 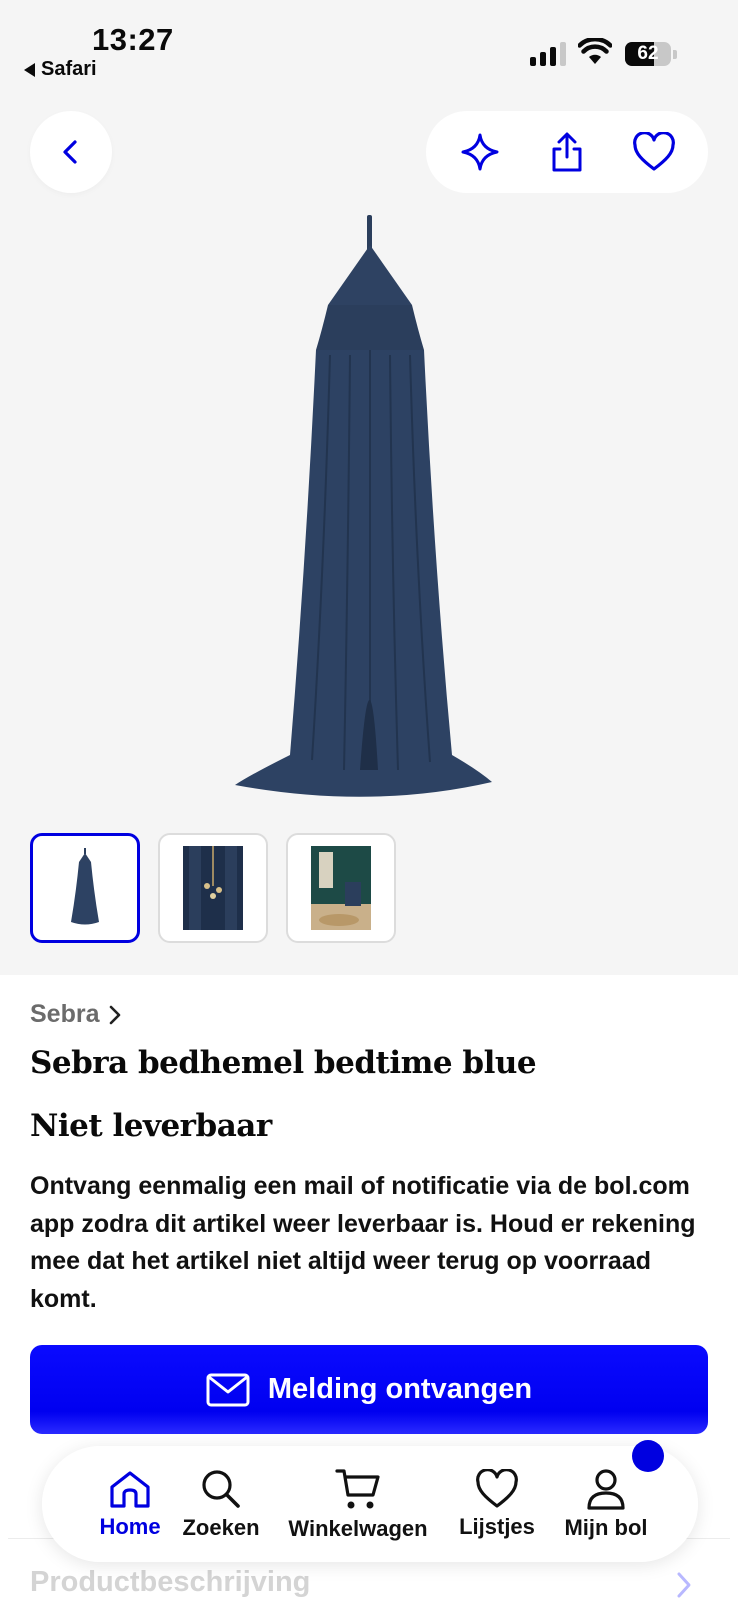 I want to click on back-triangle-icon, so click(x=29, y=69).